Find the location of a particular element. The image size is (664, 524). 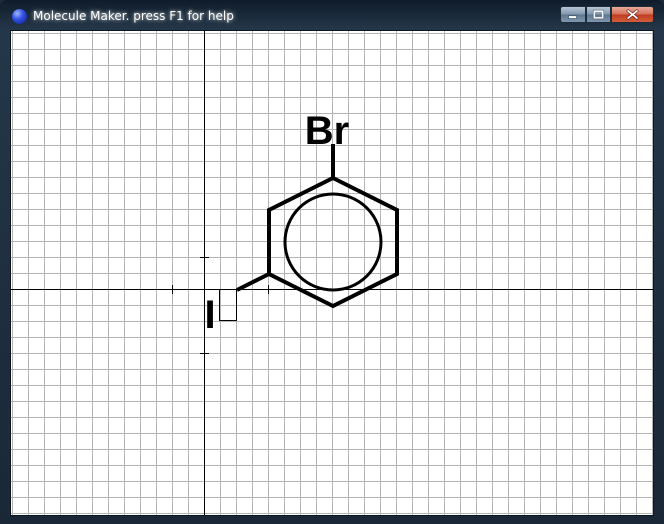

maximize-button is located at coordinates (598, 14).